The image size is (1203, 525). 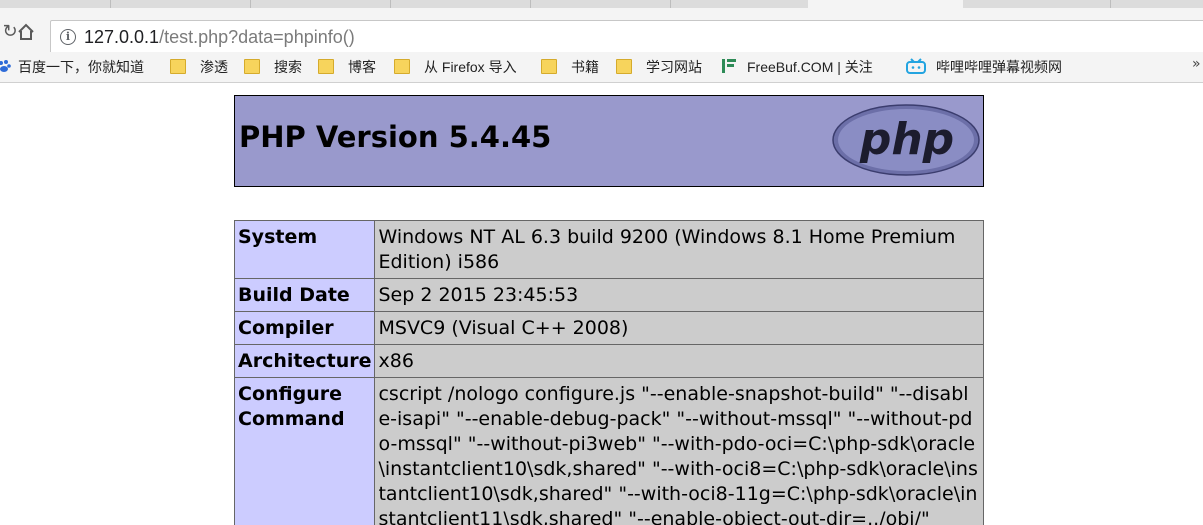 I want to click on bookmark-folder-study-sites: 学习网站, so click(x=659, y=67).